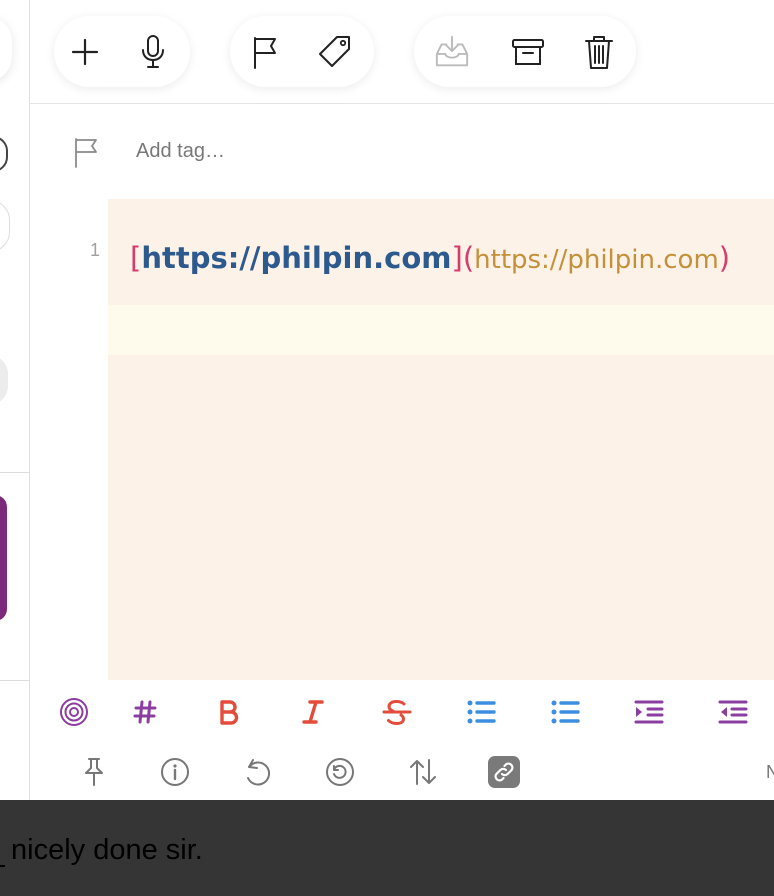  Describe the element at coordinates (229, 712) in the screenshot. I see `bold-icon` at that location.